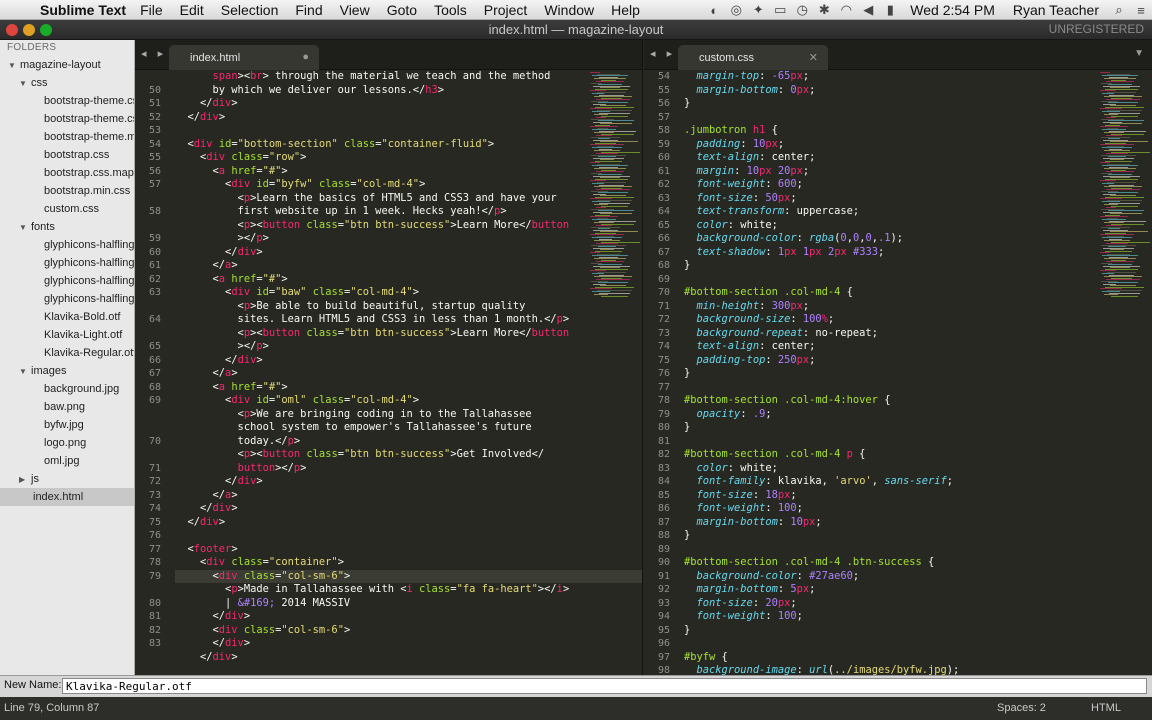 This screenshot has width=1152, height=720. Describe the element at coordinates (67, 461) in the screenshot. I see `sidebar-file-item: oml.jpg` at that location.